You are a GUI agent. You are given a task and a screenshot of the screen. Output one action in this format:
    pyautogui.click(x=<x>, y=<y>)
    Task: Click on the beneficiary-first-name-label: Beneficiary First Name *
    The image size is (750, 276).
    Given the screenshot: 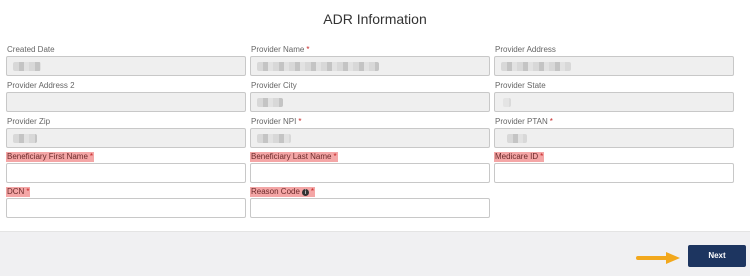 What is the action you would take?
    pyautogui.click(x=50, y=157)
    